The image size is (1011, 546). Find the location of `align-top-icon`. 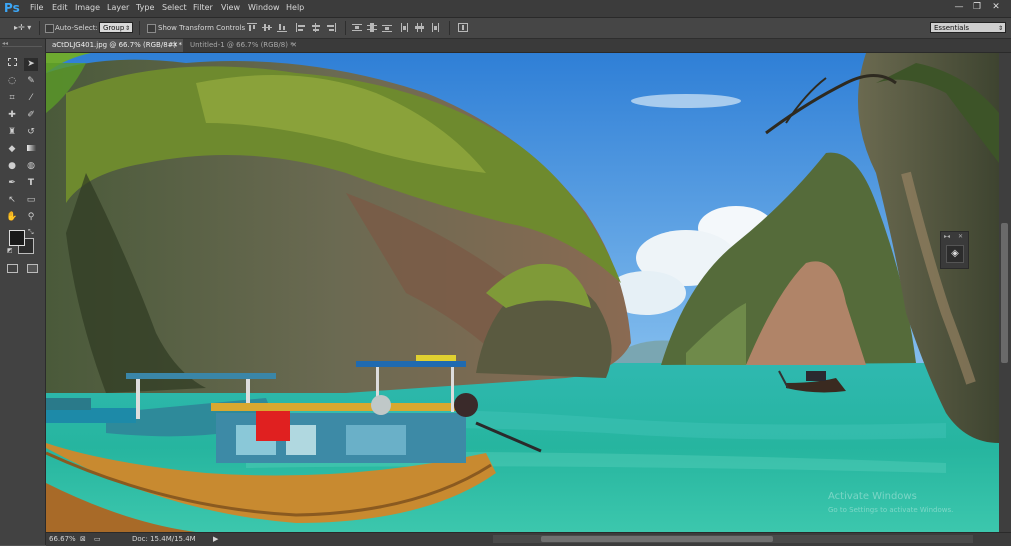

align-top-icon is located at coordinates (252, 27).